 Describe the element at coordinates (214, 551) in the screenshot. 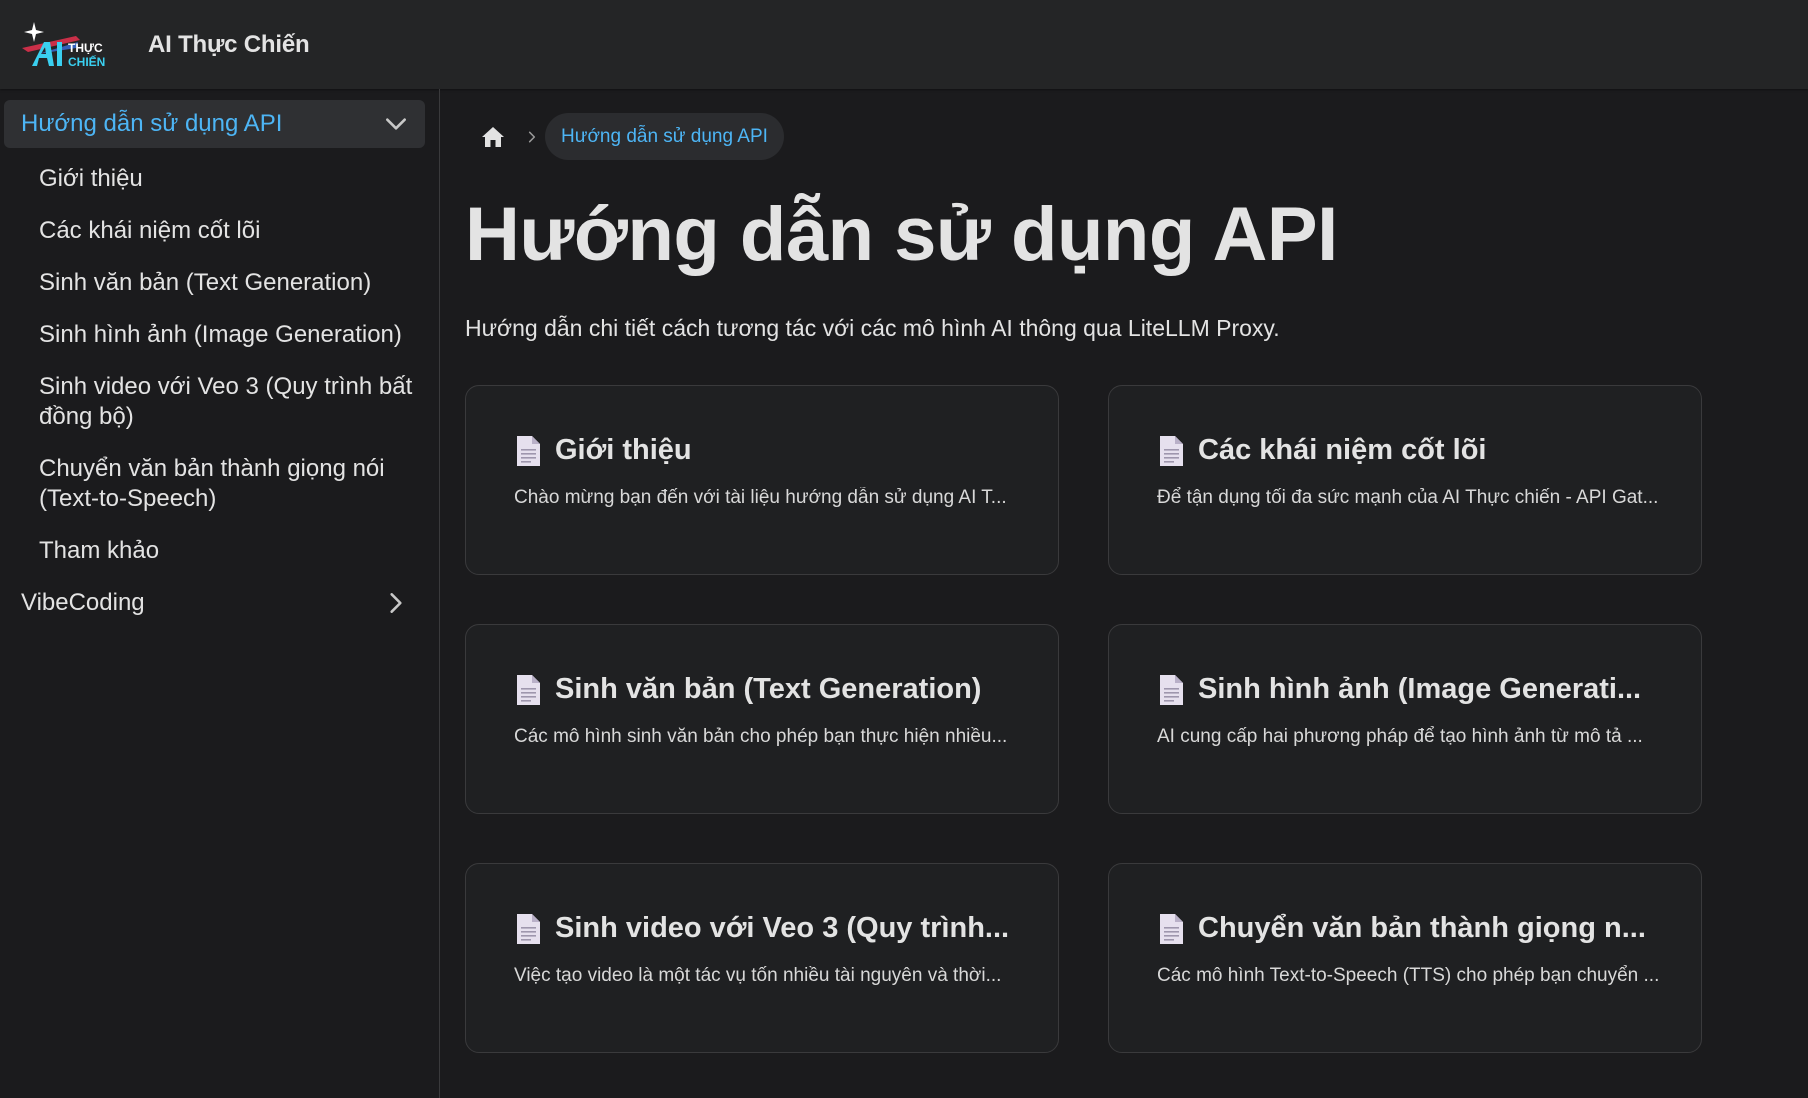

I see `sidebar-item-tham-khao: Tham khảo` at that location.